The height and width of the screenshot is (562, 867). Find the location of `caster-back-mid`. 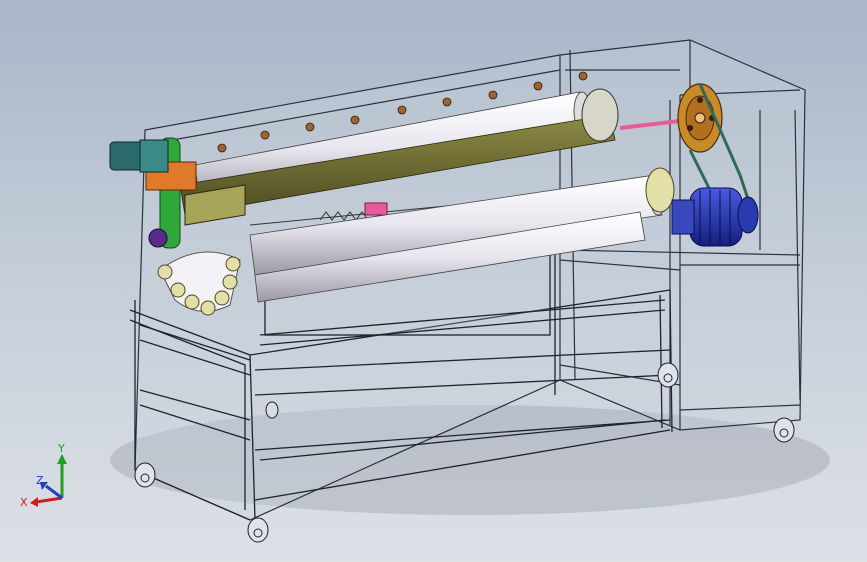

caster-back-mid is located at coordinates (668, 375).